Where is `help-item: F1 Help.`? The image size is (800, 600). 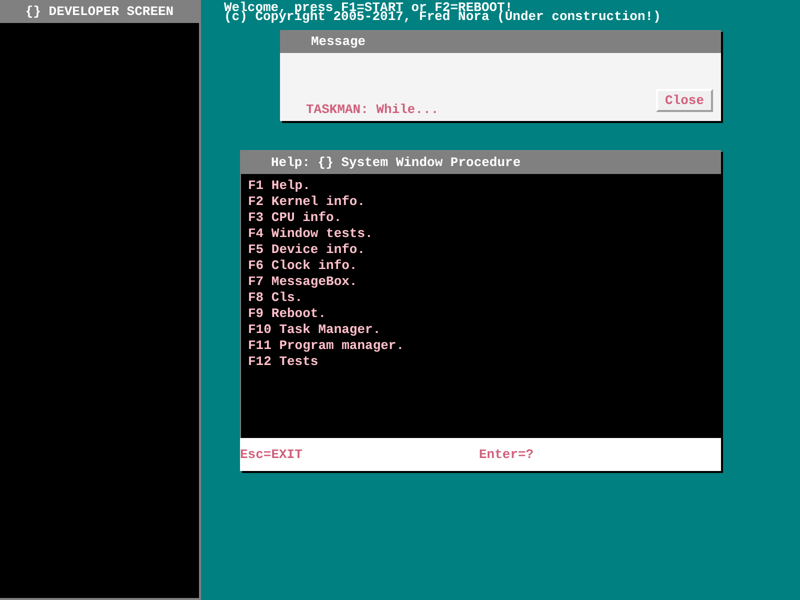
help-item: F1 Help. is located at coordinates (279, 186).